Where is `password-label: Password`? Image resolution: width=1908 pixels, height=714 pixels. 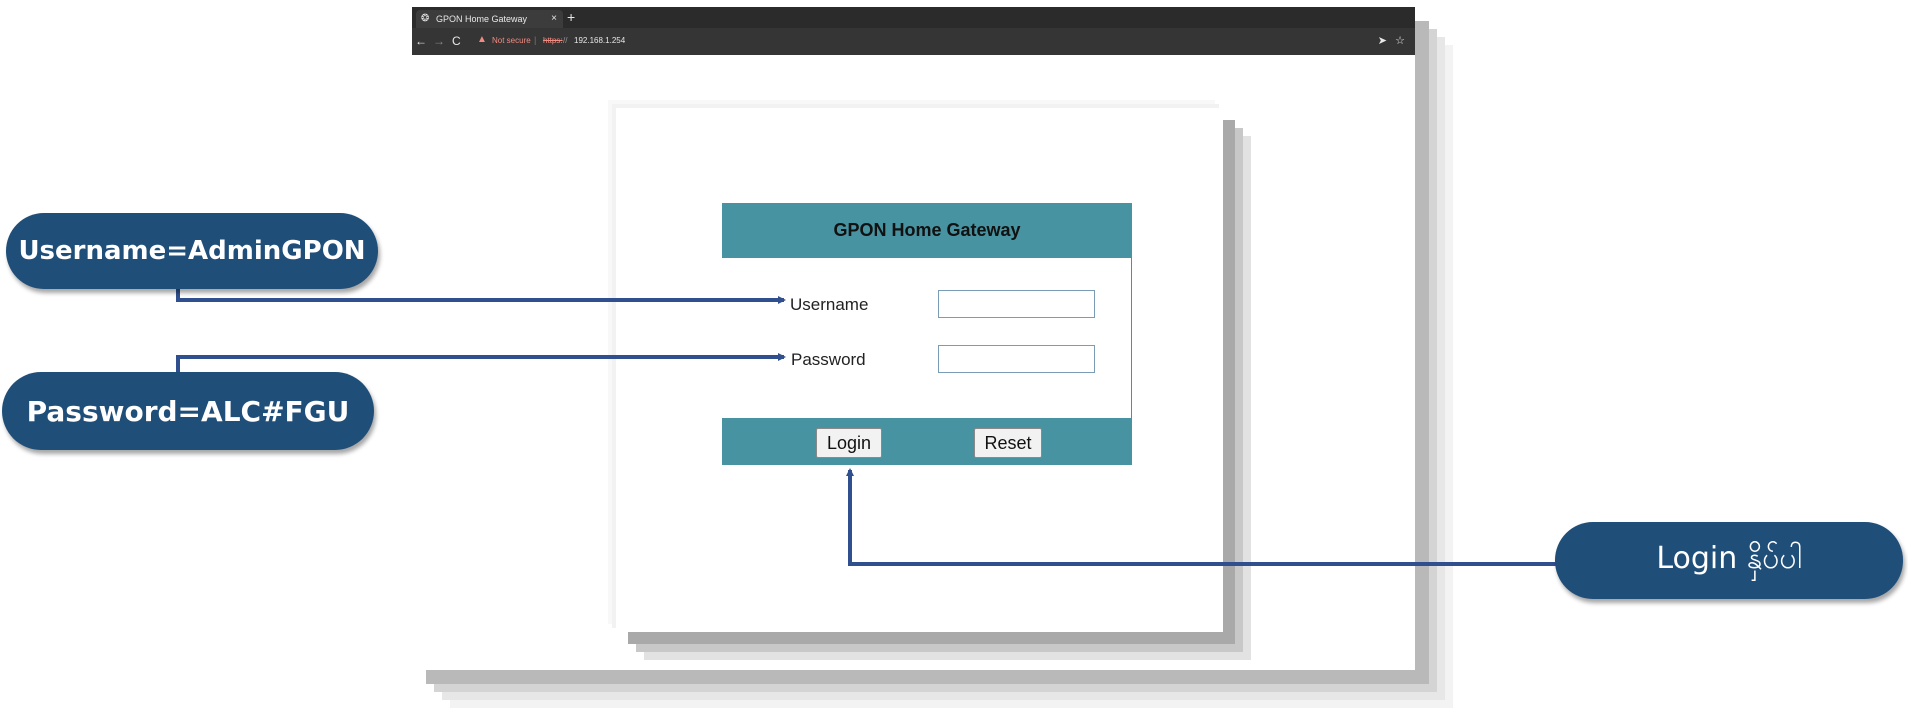 password-label: Password is located at coordinates (828, 359).